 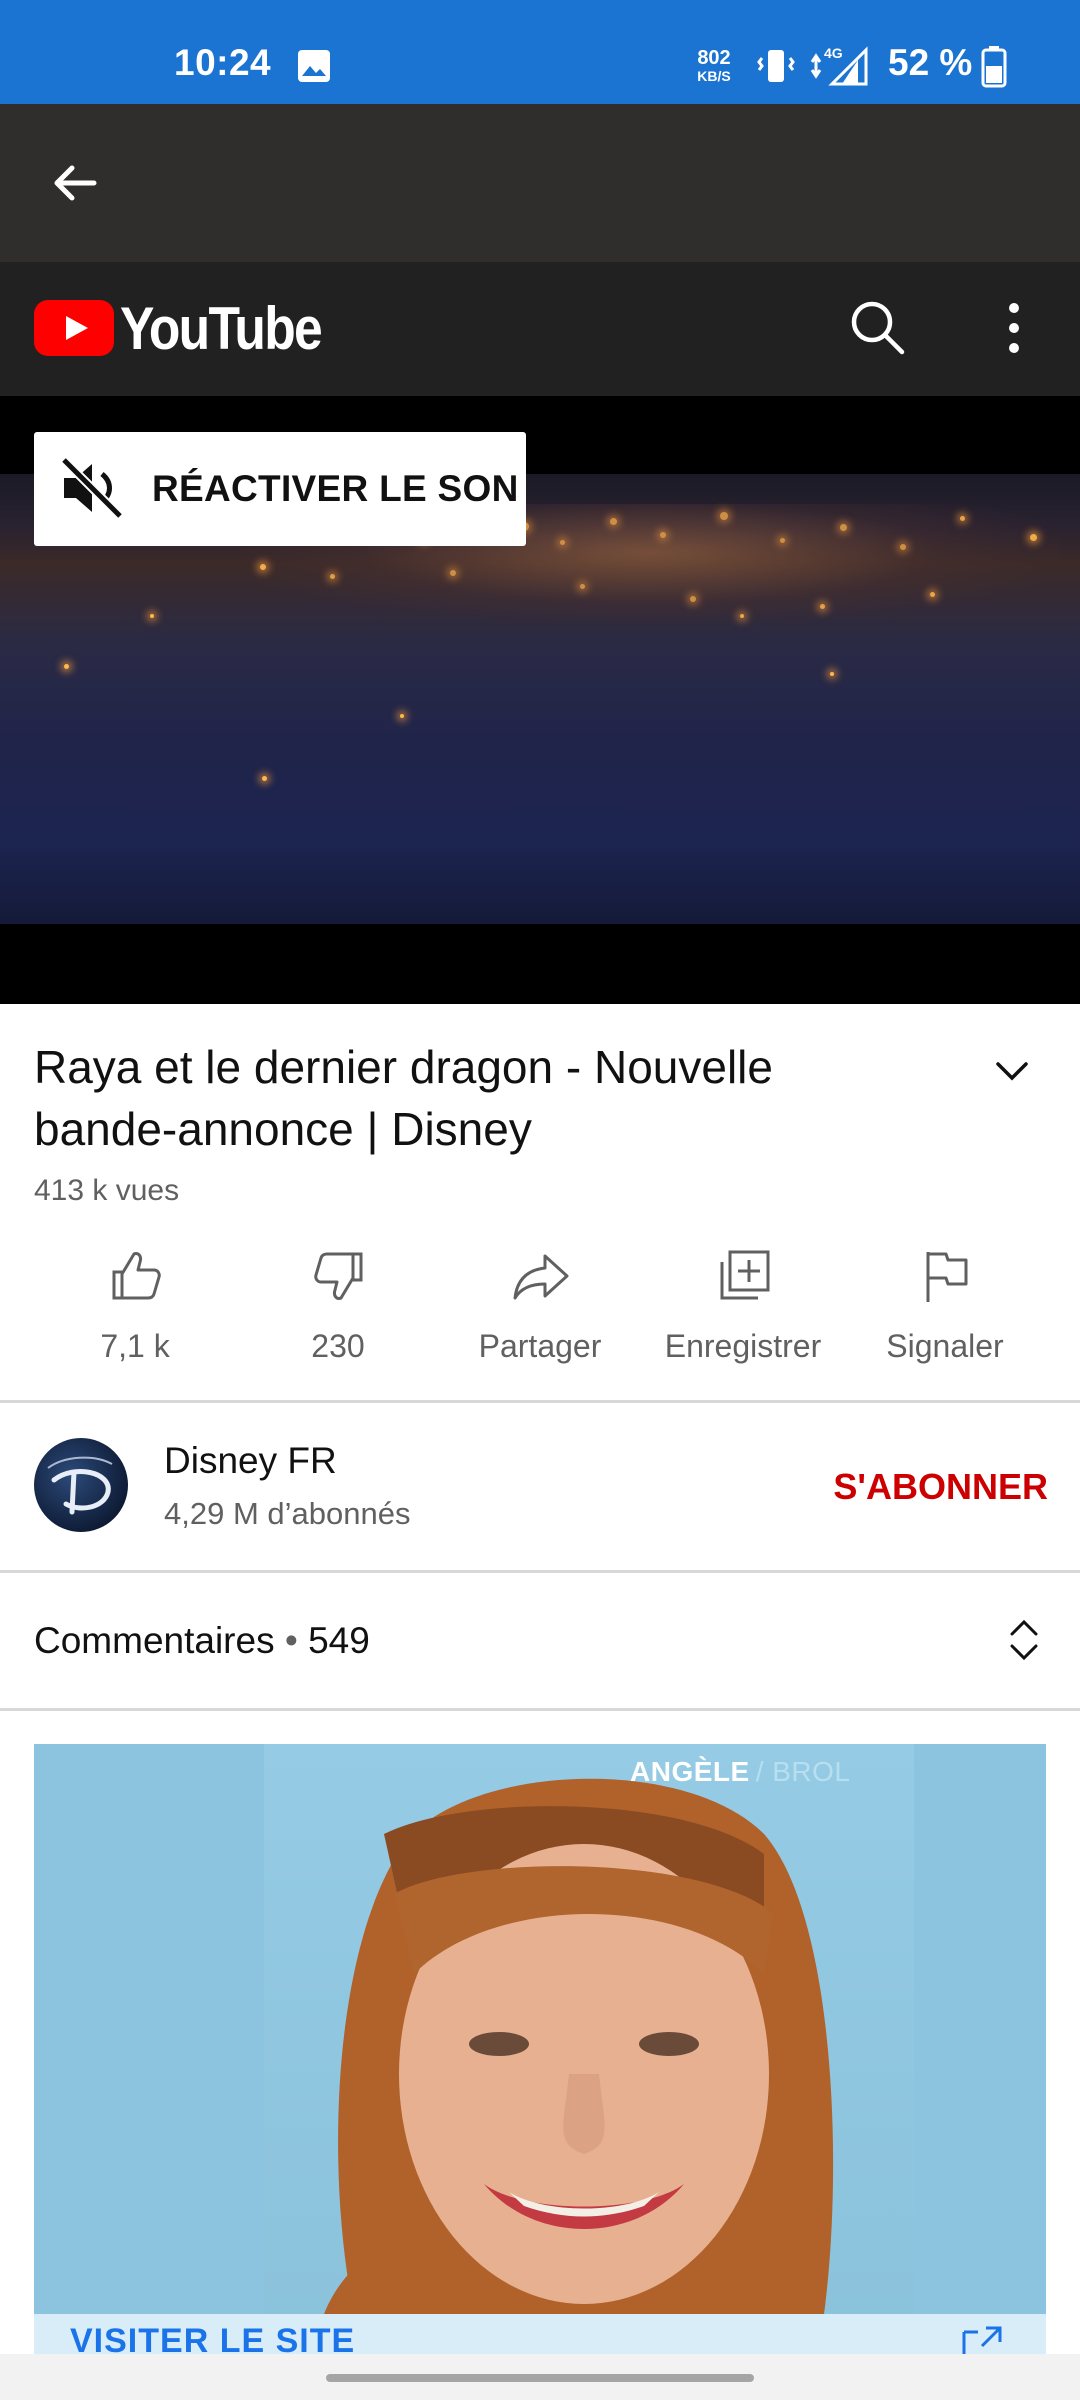 I want to click on save-label: Enregistrer, so click(x=743, y=1346).